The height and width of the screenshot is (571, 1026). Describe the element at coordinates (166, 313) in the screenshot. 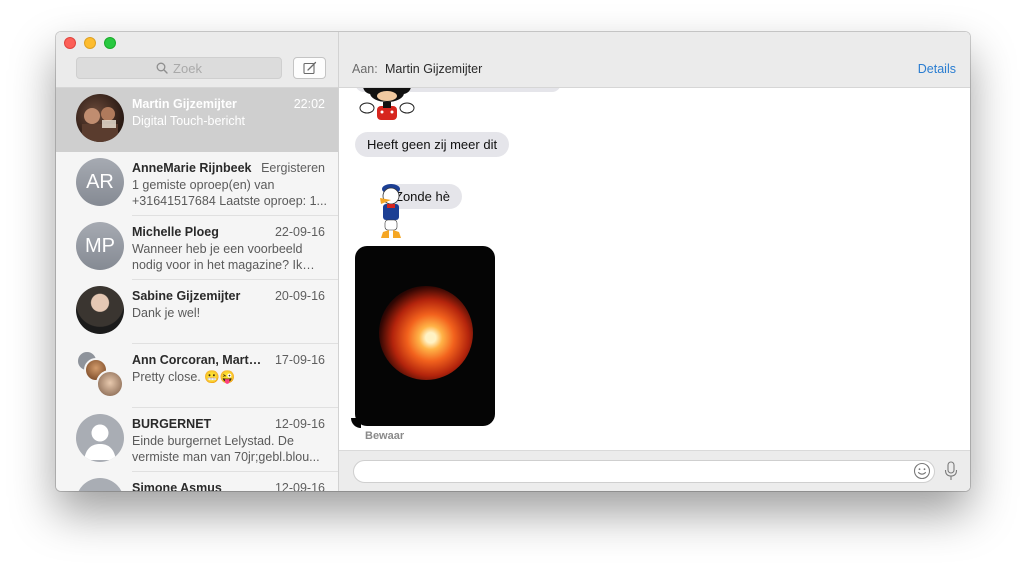

I see `conversation-preview: Dank je wel!` at that location.